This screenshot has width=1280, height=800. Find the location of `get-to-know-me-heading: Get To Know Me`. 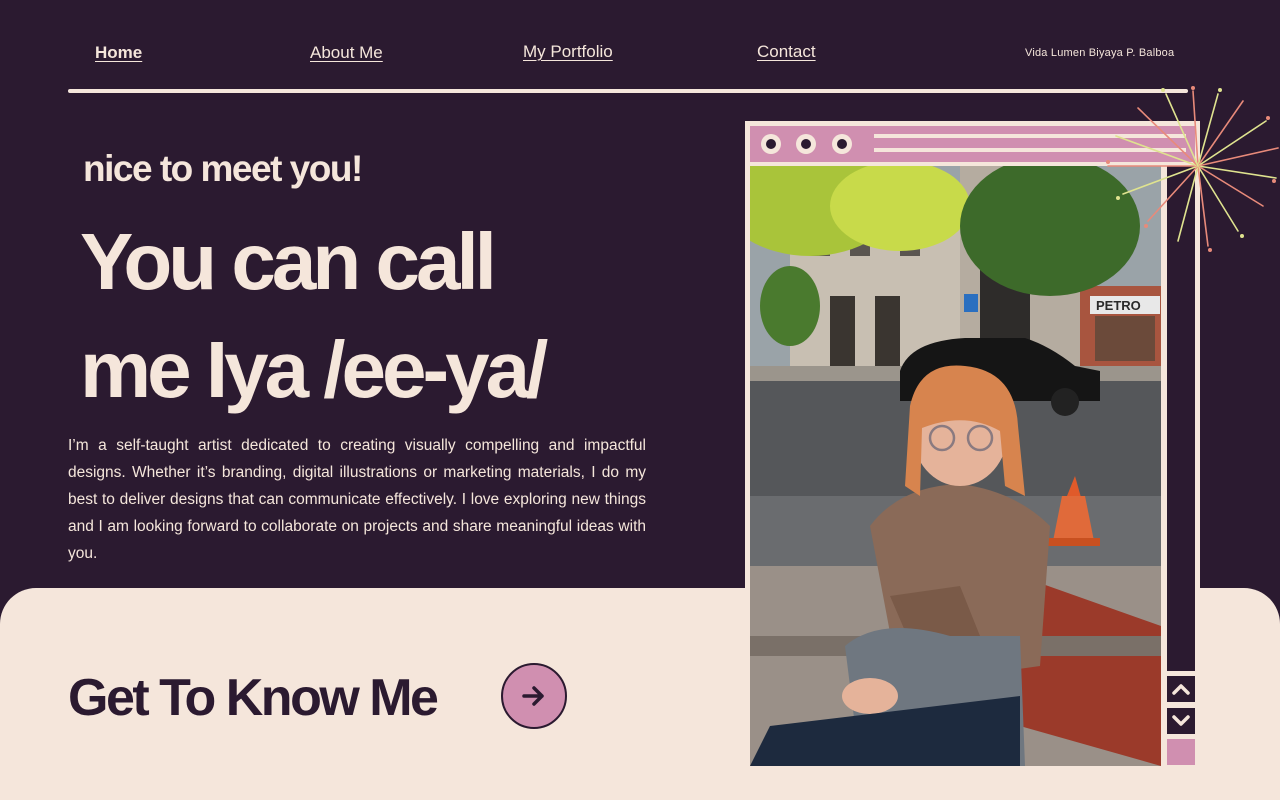

get-to-know-me-heading: Get To Know Me is located at coordinates (253, 698).